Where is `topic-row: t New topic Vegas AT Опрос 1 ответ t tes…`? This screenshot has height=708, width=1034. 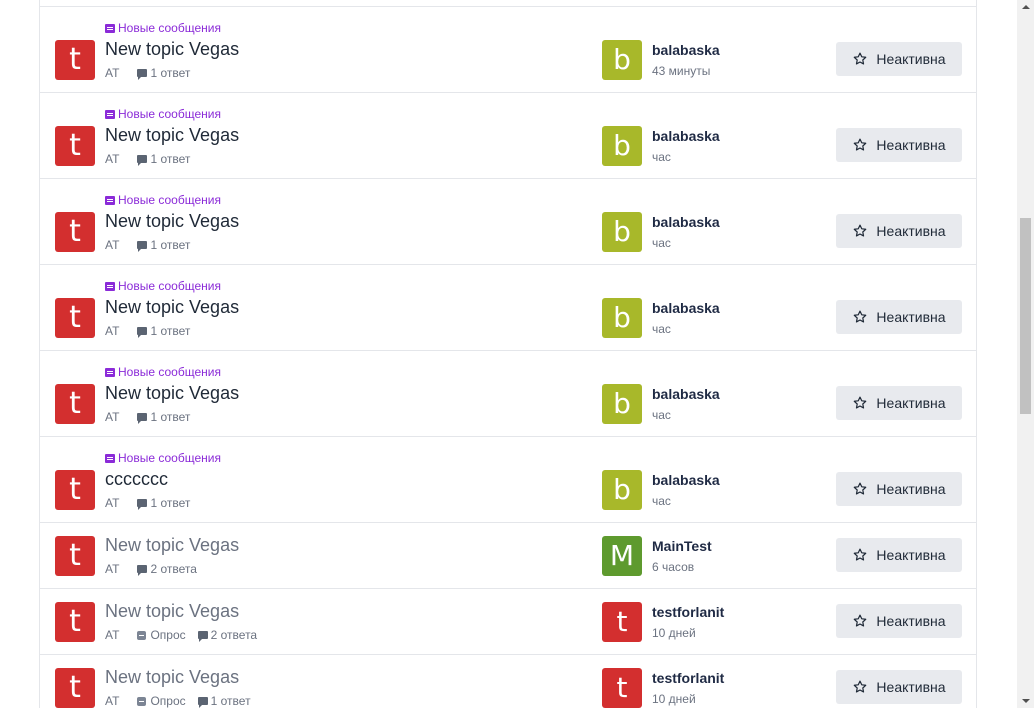 topic-row: t New topic Vegas AT Опрос 1 ответ t tes… is located at coordinates (508, 681).